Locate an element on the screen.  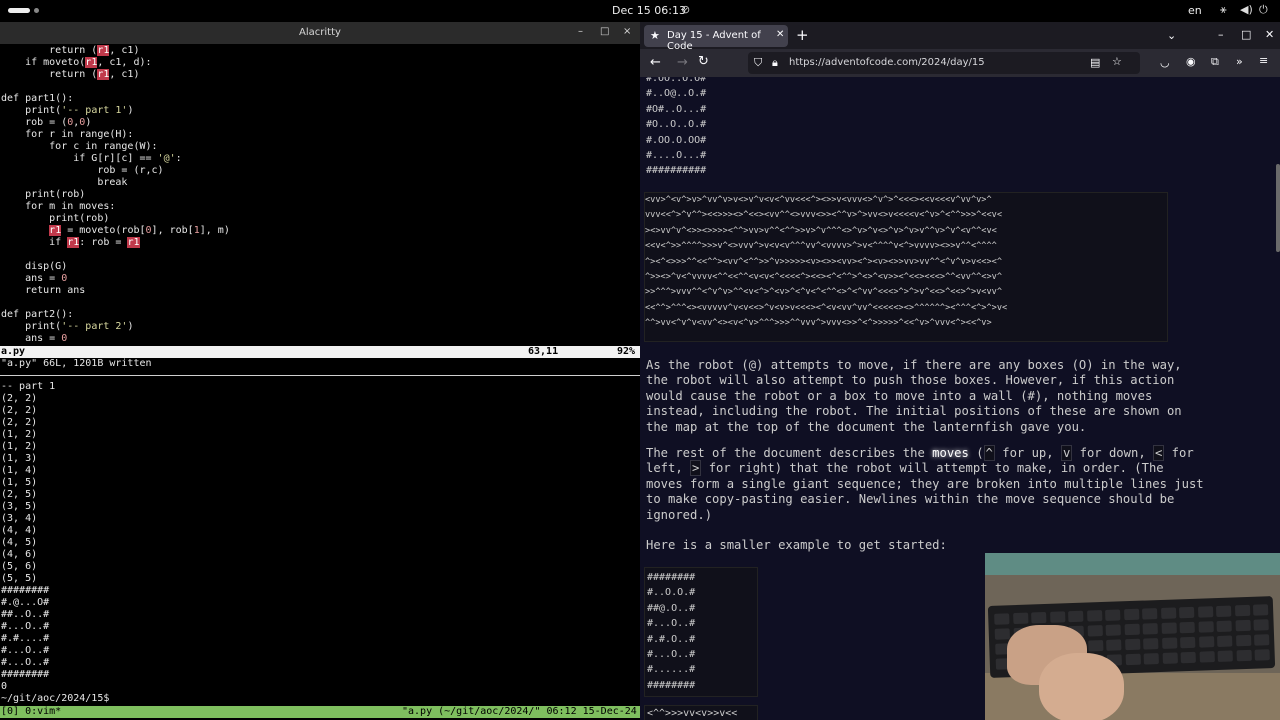
forward-arrow-icon: → is located at coordinates (682, 62).